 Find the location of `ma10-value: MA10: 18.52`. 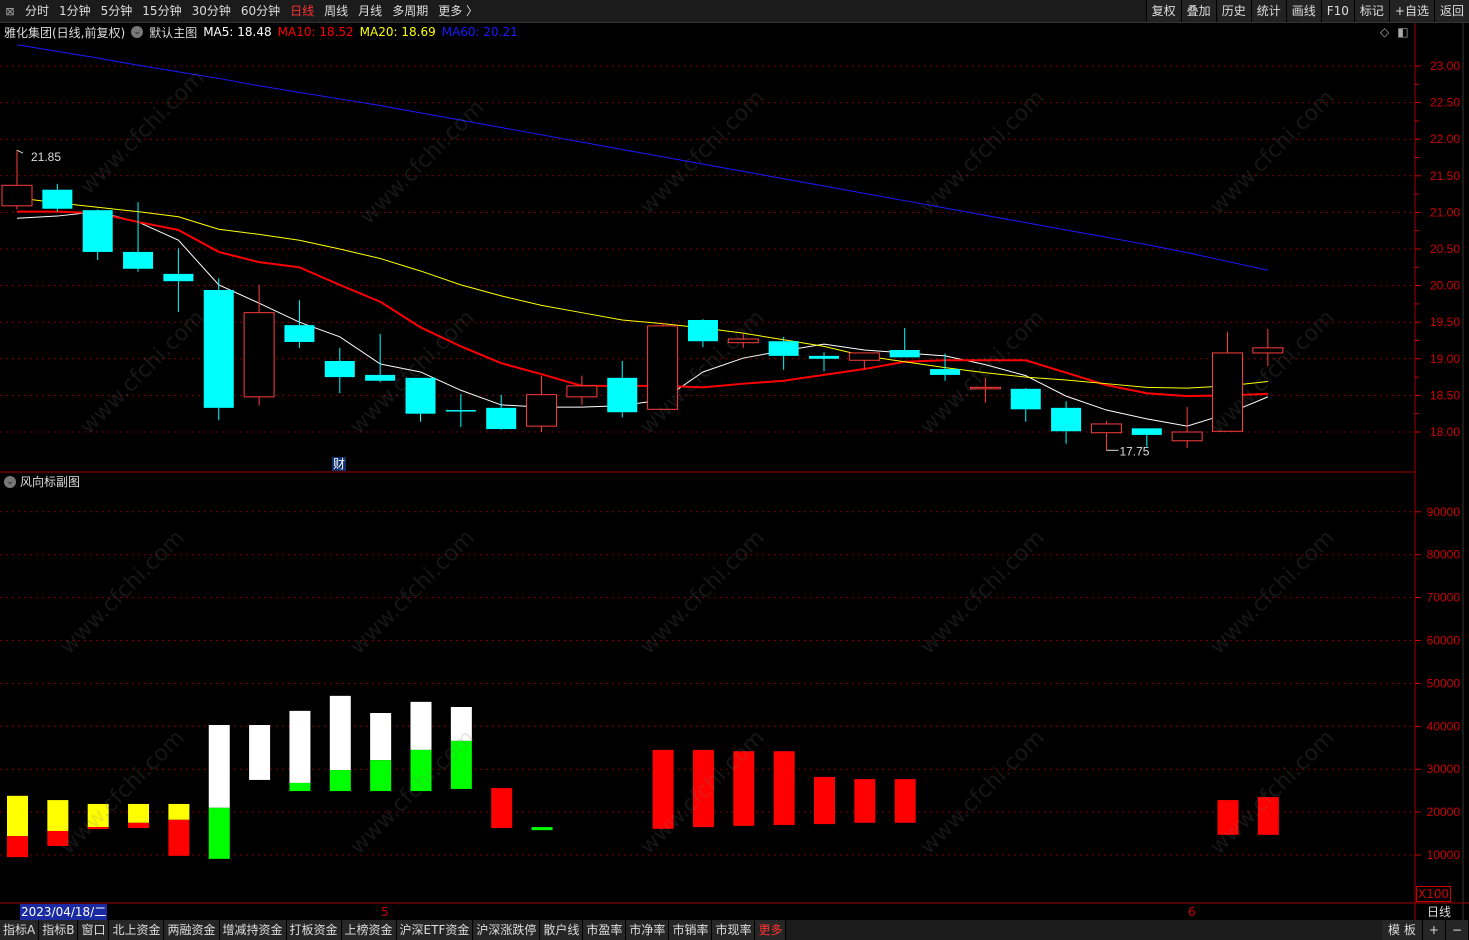

ma10-value: MA10: 18.52 is located at coordinates (315, 32).